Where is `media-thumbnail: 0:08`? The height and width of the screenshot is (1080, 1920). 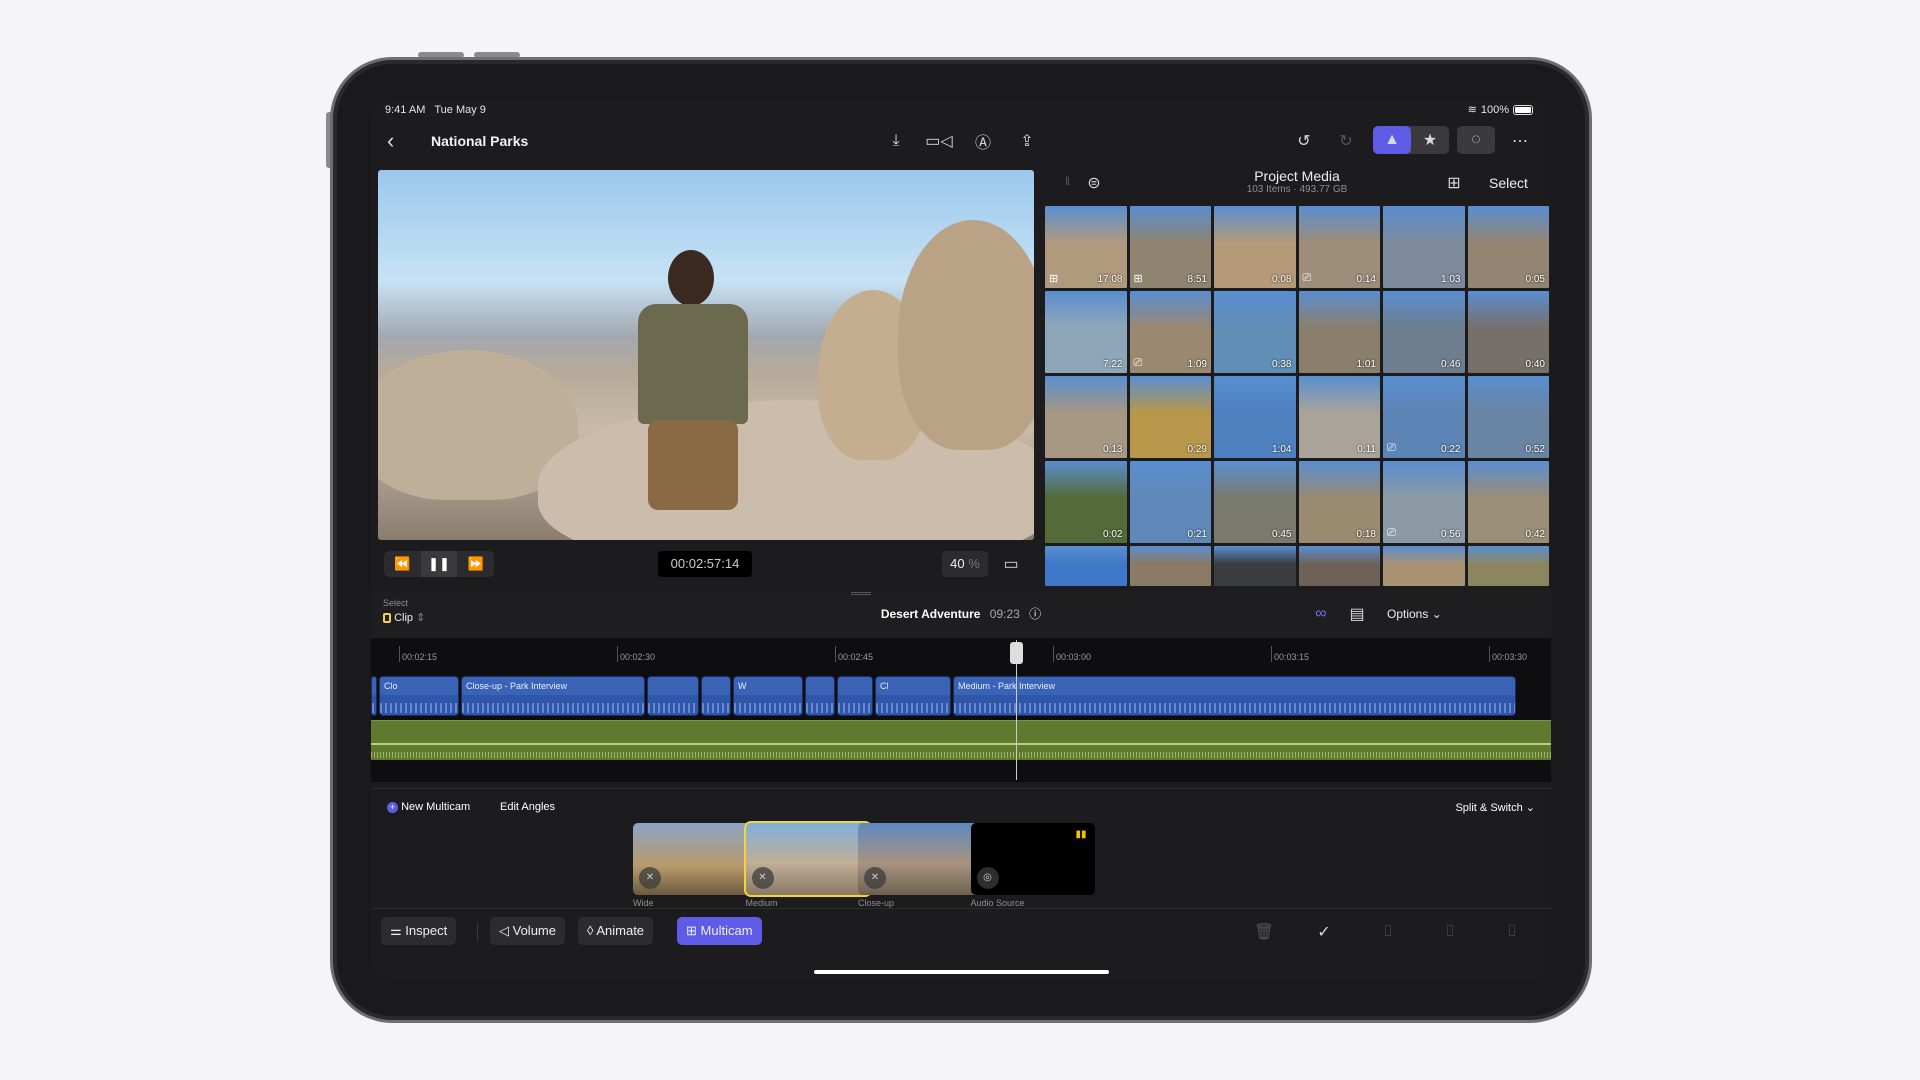
media-thumbnail: 0:08 is located at coordinates (1255, 247).